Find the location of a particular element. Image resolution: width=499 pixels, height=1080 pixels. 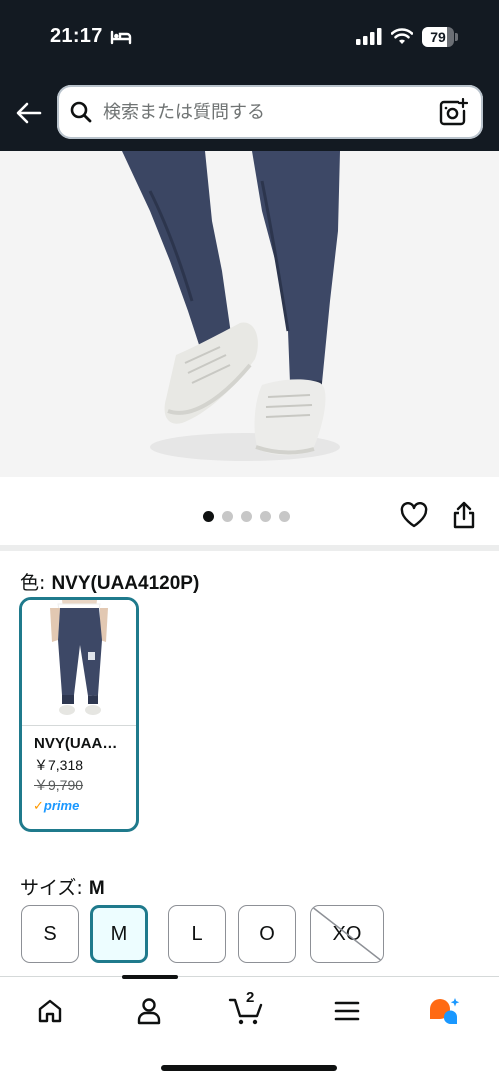

search-input is located at coordinates (263, 112).